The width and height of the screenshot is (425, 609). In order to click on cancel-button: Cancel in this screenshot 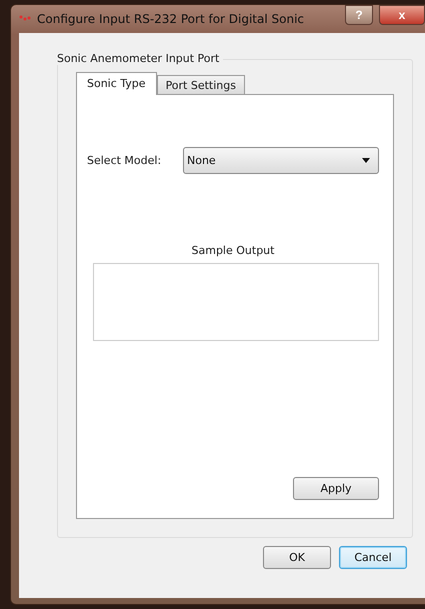, I will do `click(373, 557)`.